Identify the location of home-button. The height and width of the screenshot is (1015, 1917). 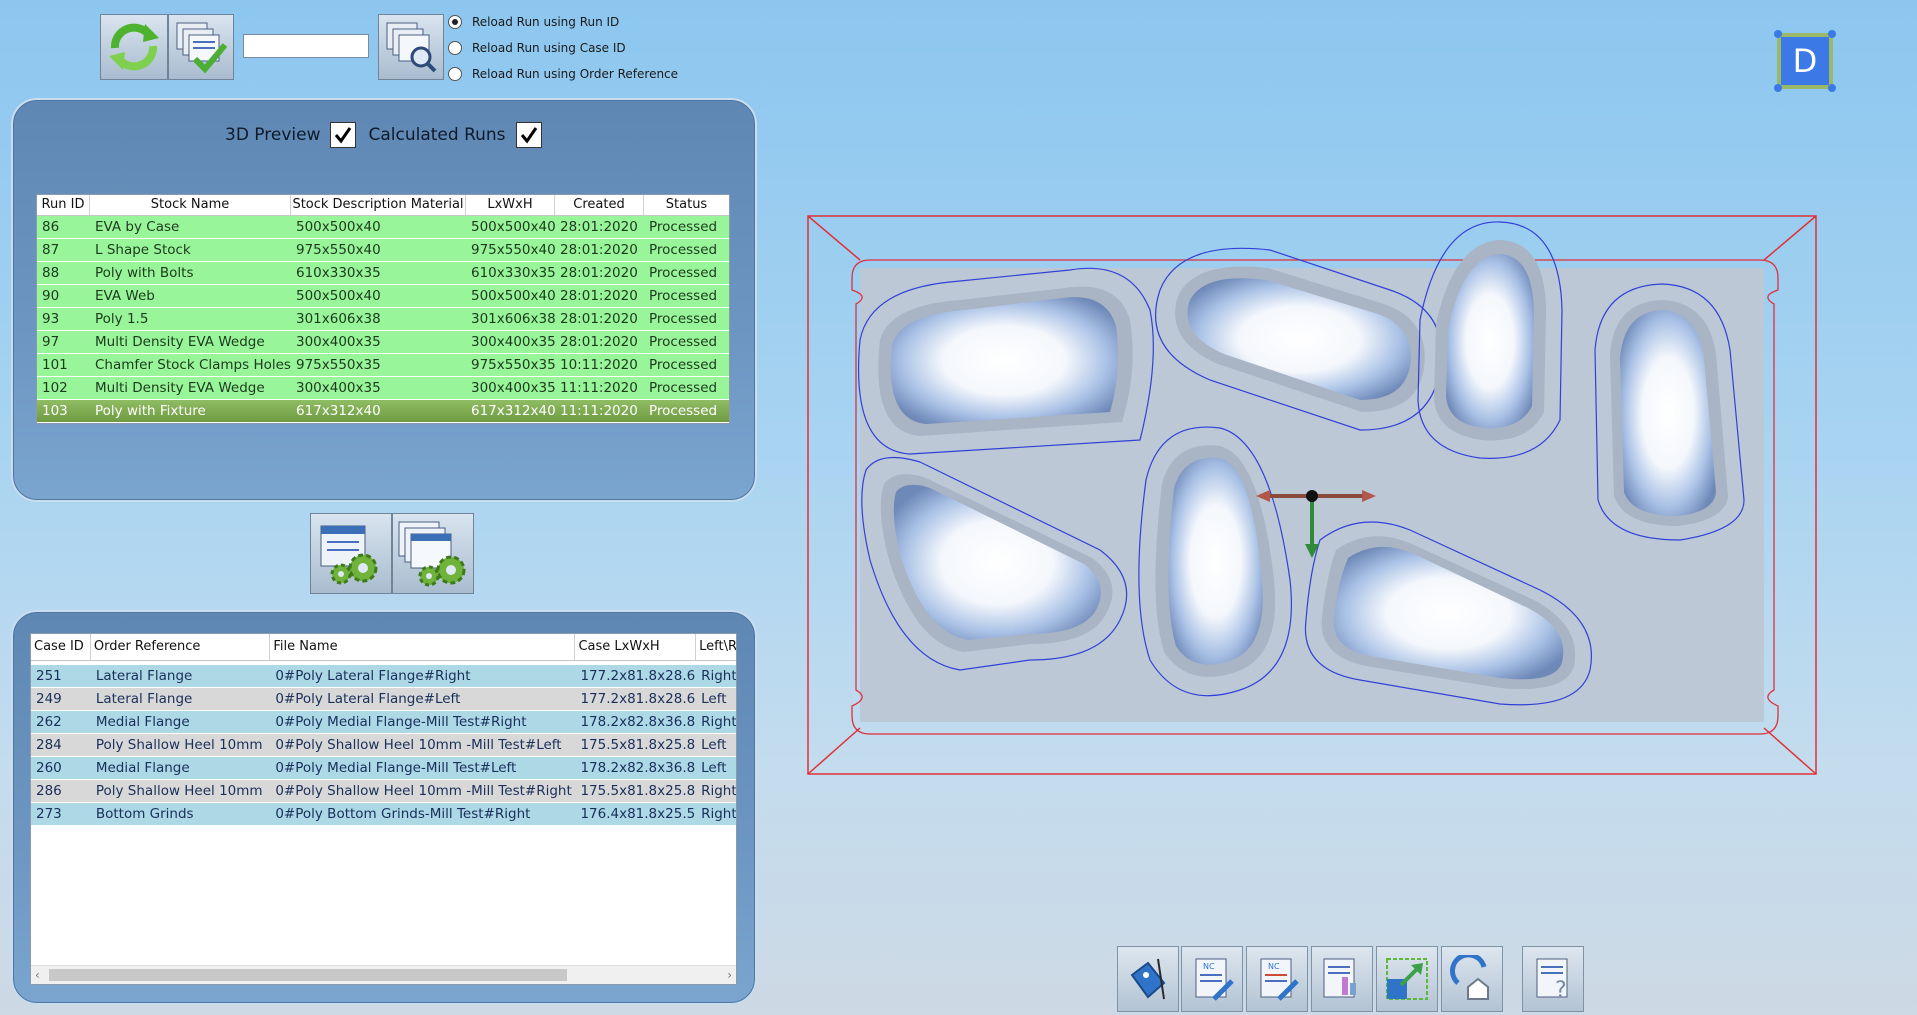
(1472, 979).